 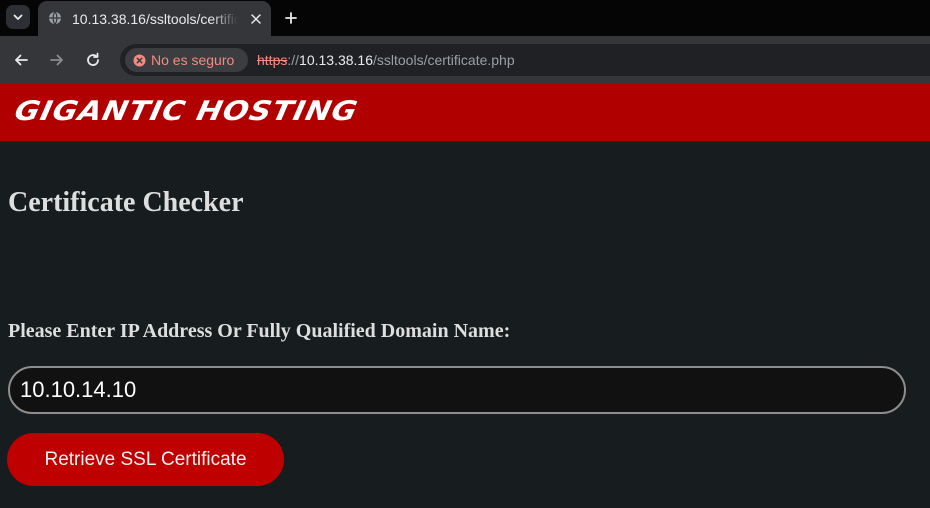 I want to click on arrow-right-icon, so click(x=56, y=60).